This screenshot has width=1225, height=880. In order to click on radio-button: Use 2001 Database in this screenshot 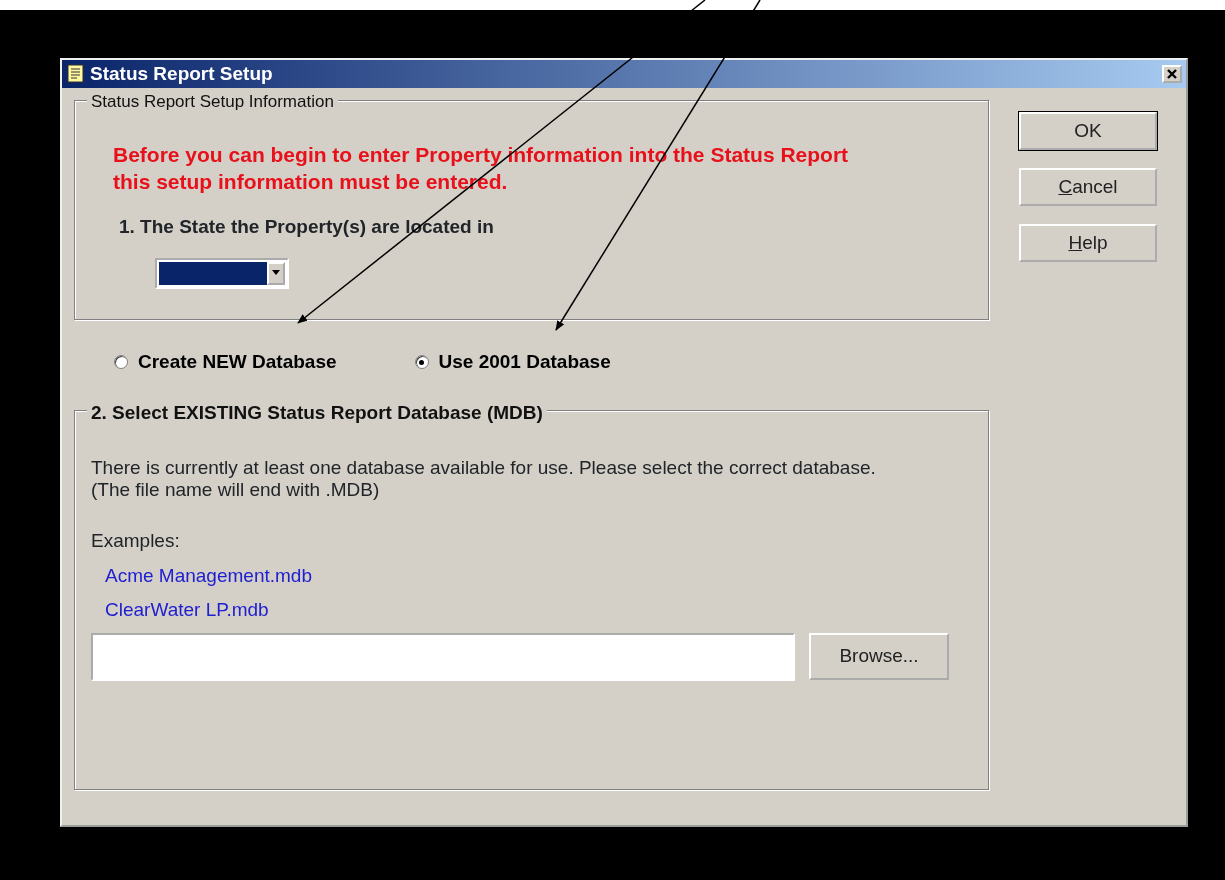, I will do `click(512, 362)`.